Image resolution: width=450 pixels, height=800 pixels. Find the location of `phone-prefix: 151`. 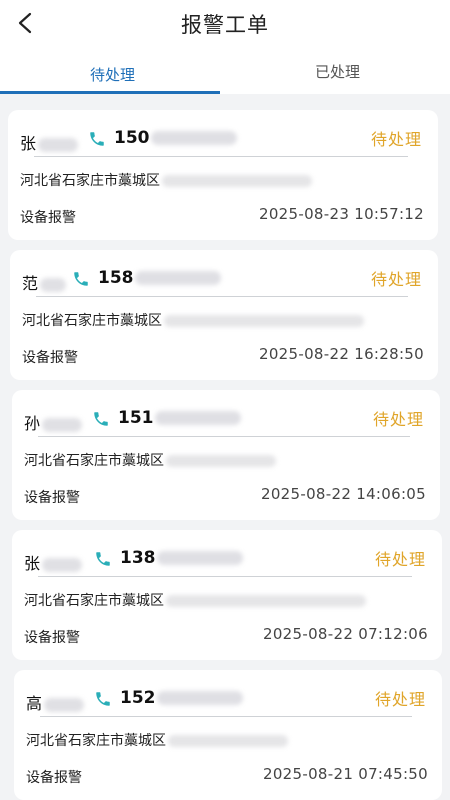

phone-prefix: 151 is located at coordinates (136, 418).